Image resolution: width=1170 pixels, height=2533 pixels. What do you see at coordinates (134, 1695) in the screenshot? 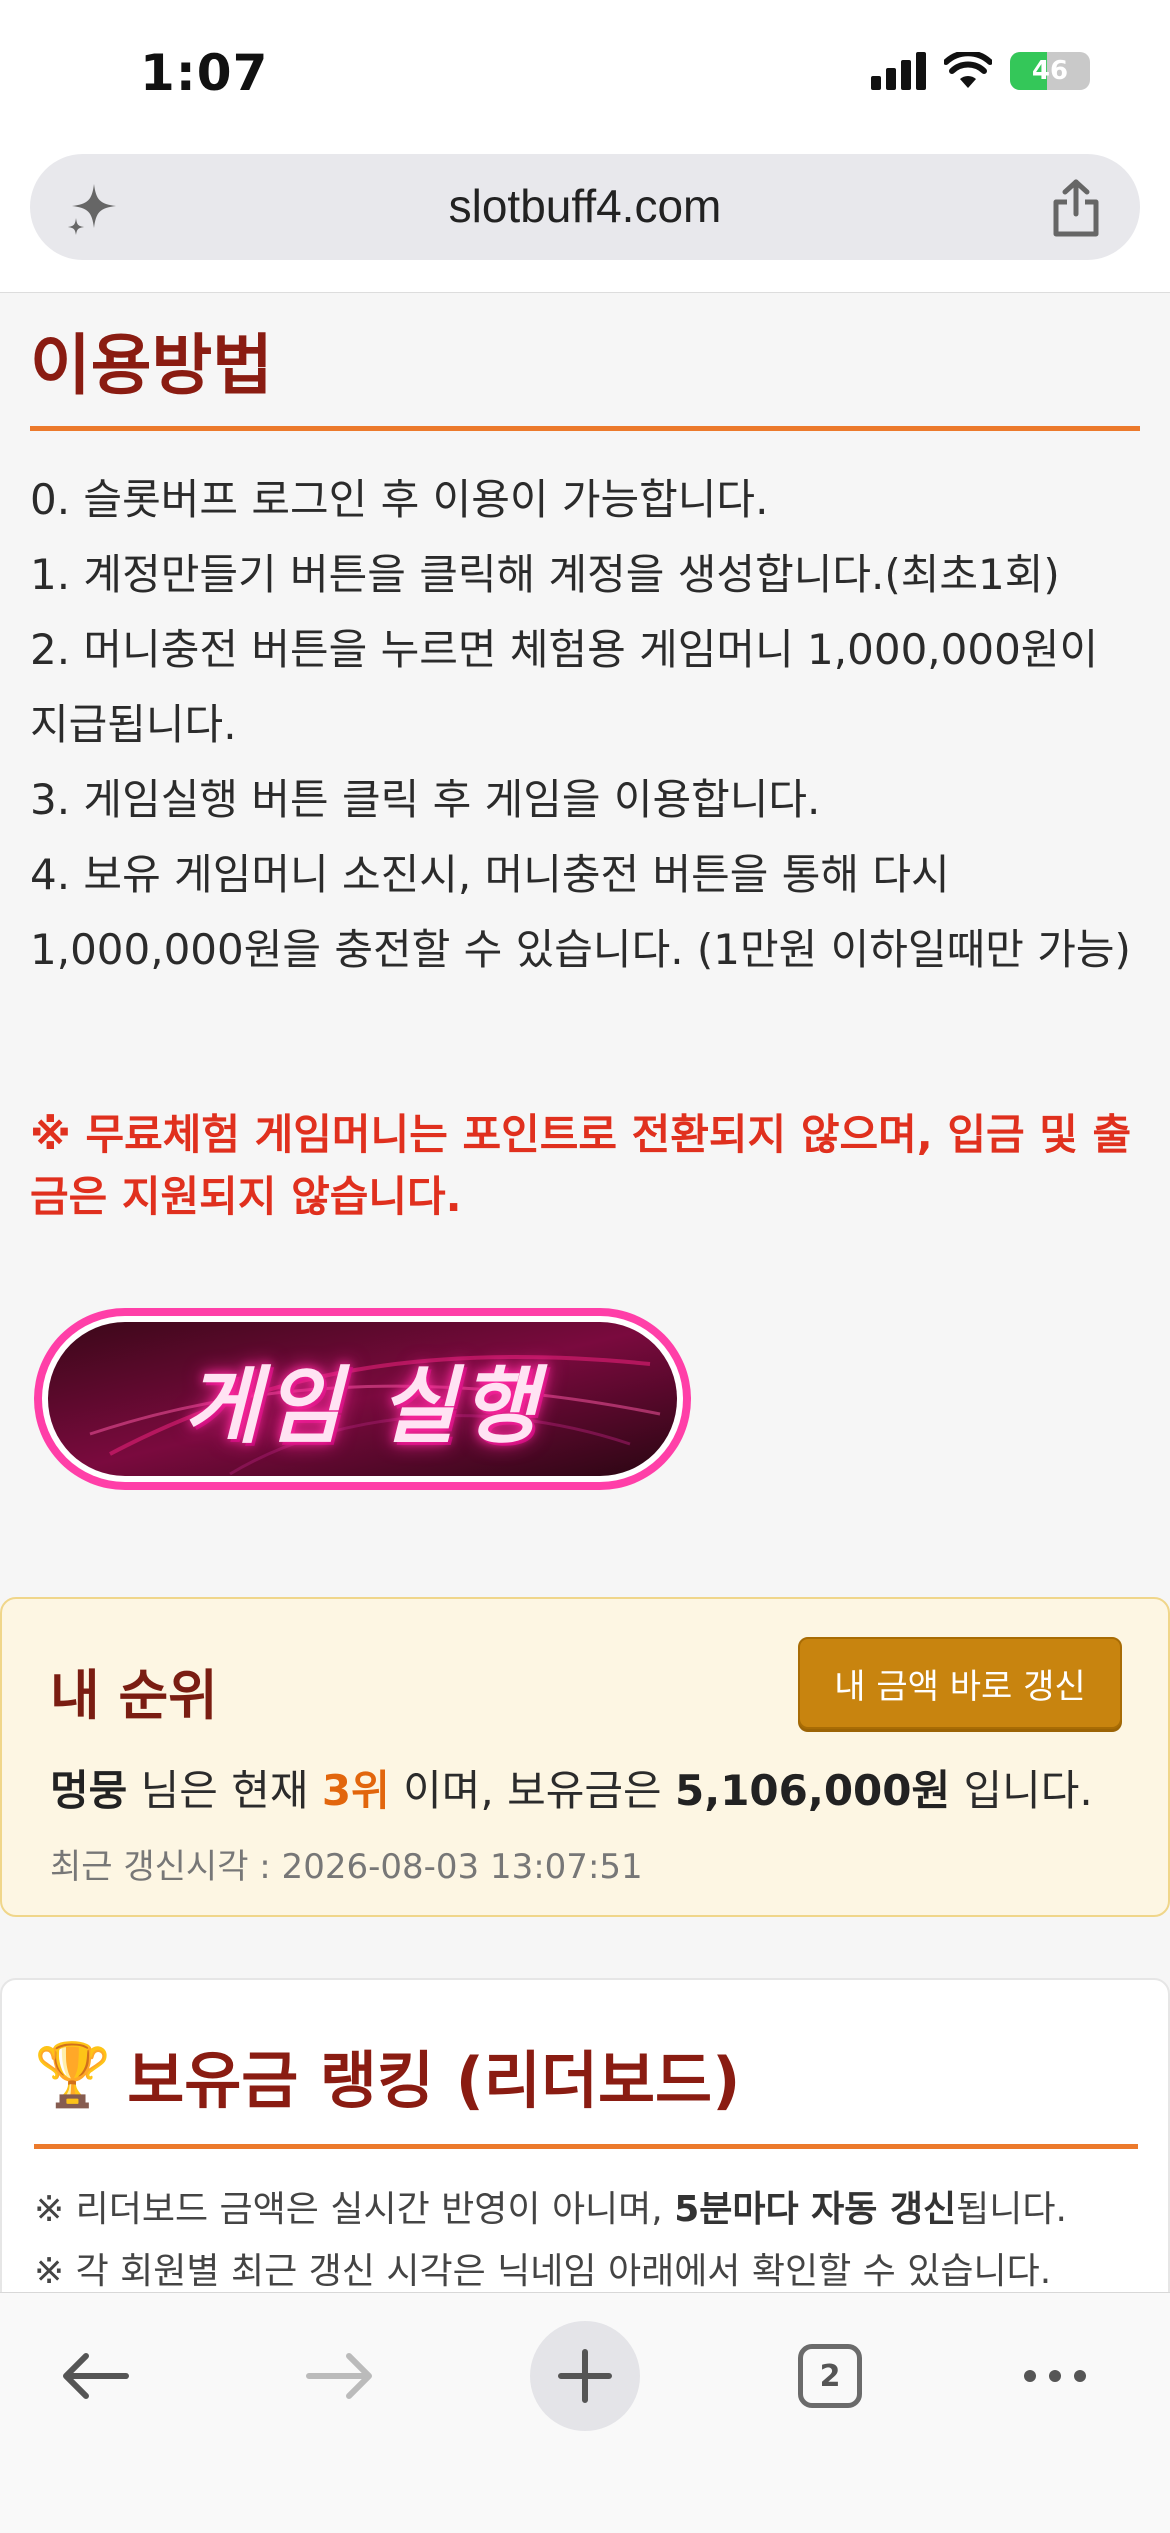
I see `my-rank-title: 내 순위` at bounding box center [134, 1695].